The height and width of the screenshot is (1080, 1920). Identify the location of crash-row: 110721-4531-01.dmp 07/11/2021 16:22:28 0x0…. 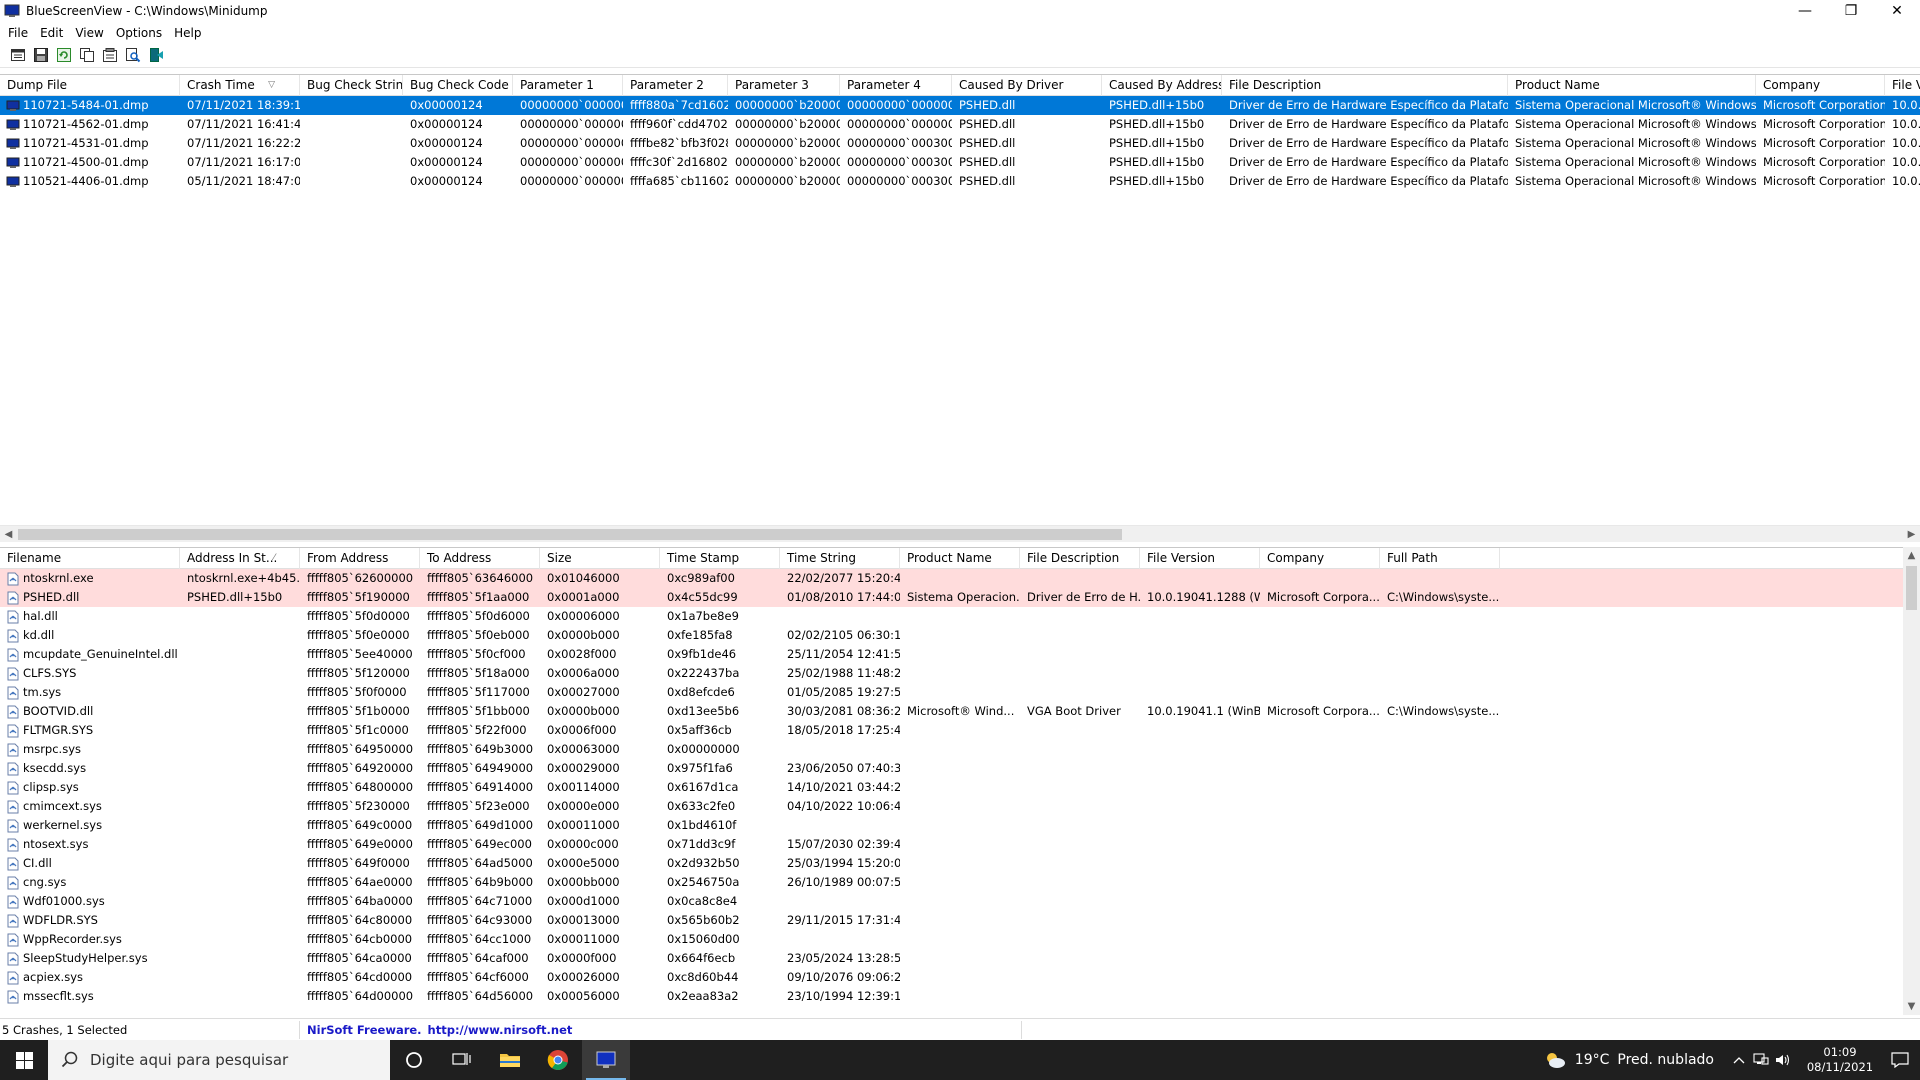
(960, 143).